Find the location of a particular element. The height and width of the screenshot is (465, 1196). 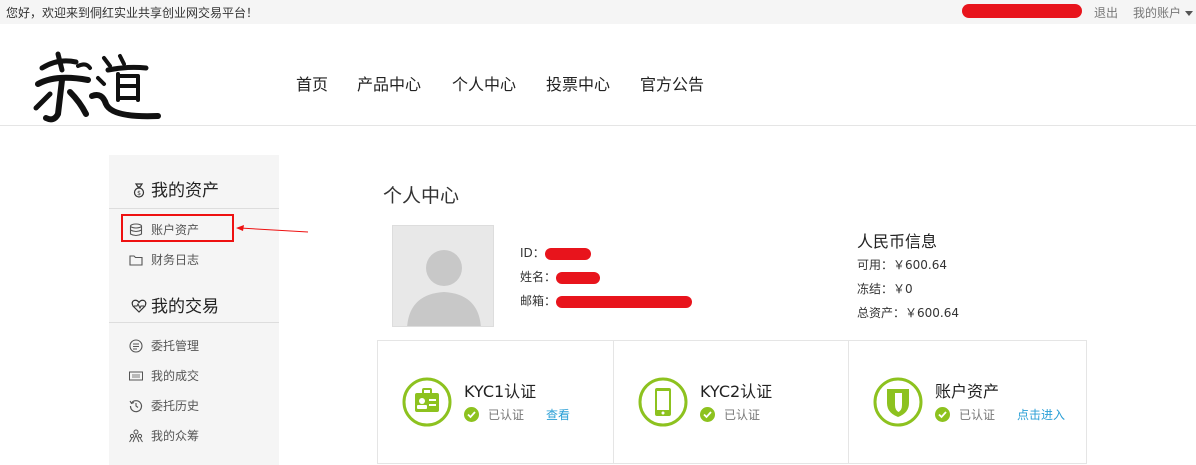

card-account-assets: 账户资产 已认证 点击进入 is located at coordinates (965, 402).